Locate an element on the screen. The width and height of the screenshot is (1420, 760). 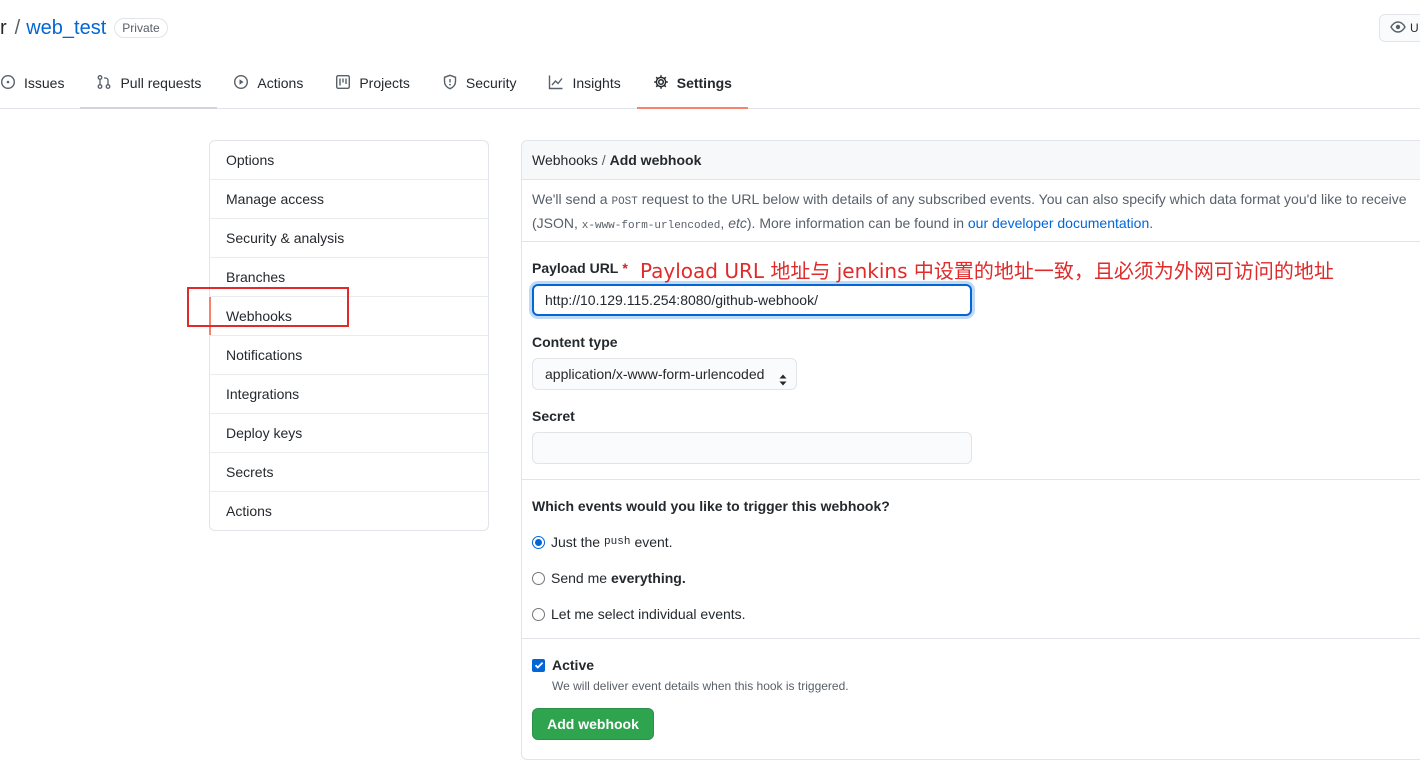
desc-post-code: POST is located at coordinates (624, 202).